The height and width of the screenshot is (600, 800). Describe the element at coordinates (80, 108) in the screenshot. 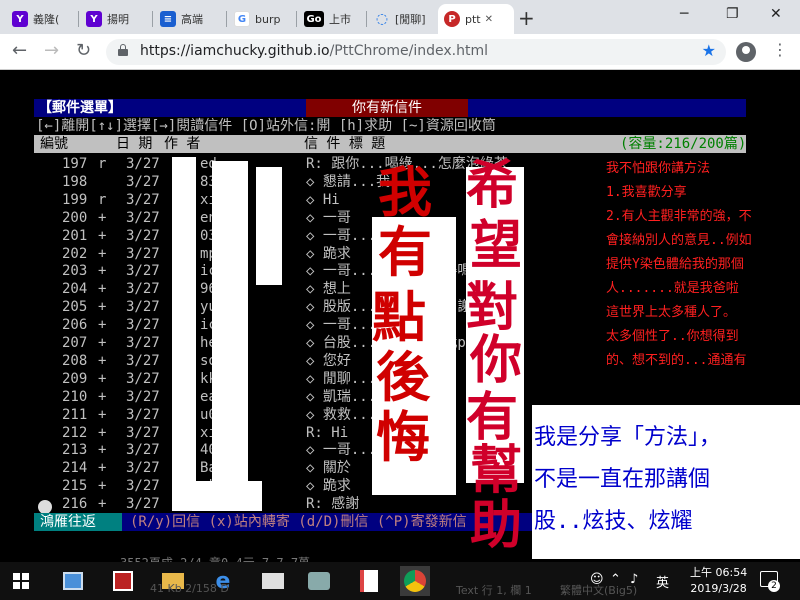

I see `page-title: 【郵件選單】` at that location.